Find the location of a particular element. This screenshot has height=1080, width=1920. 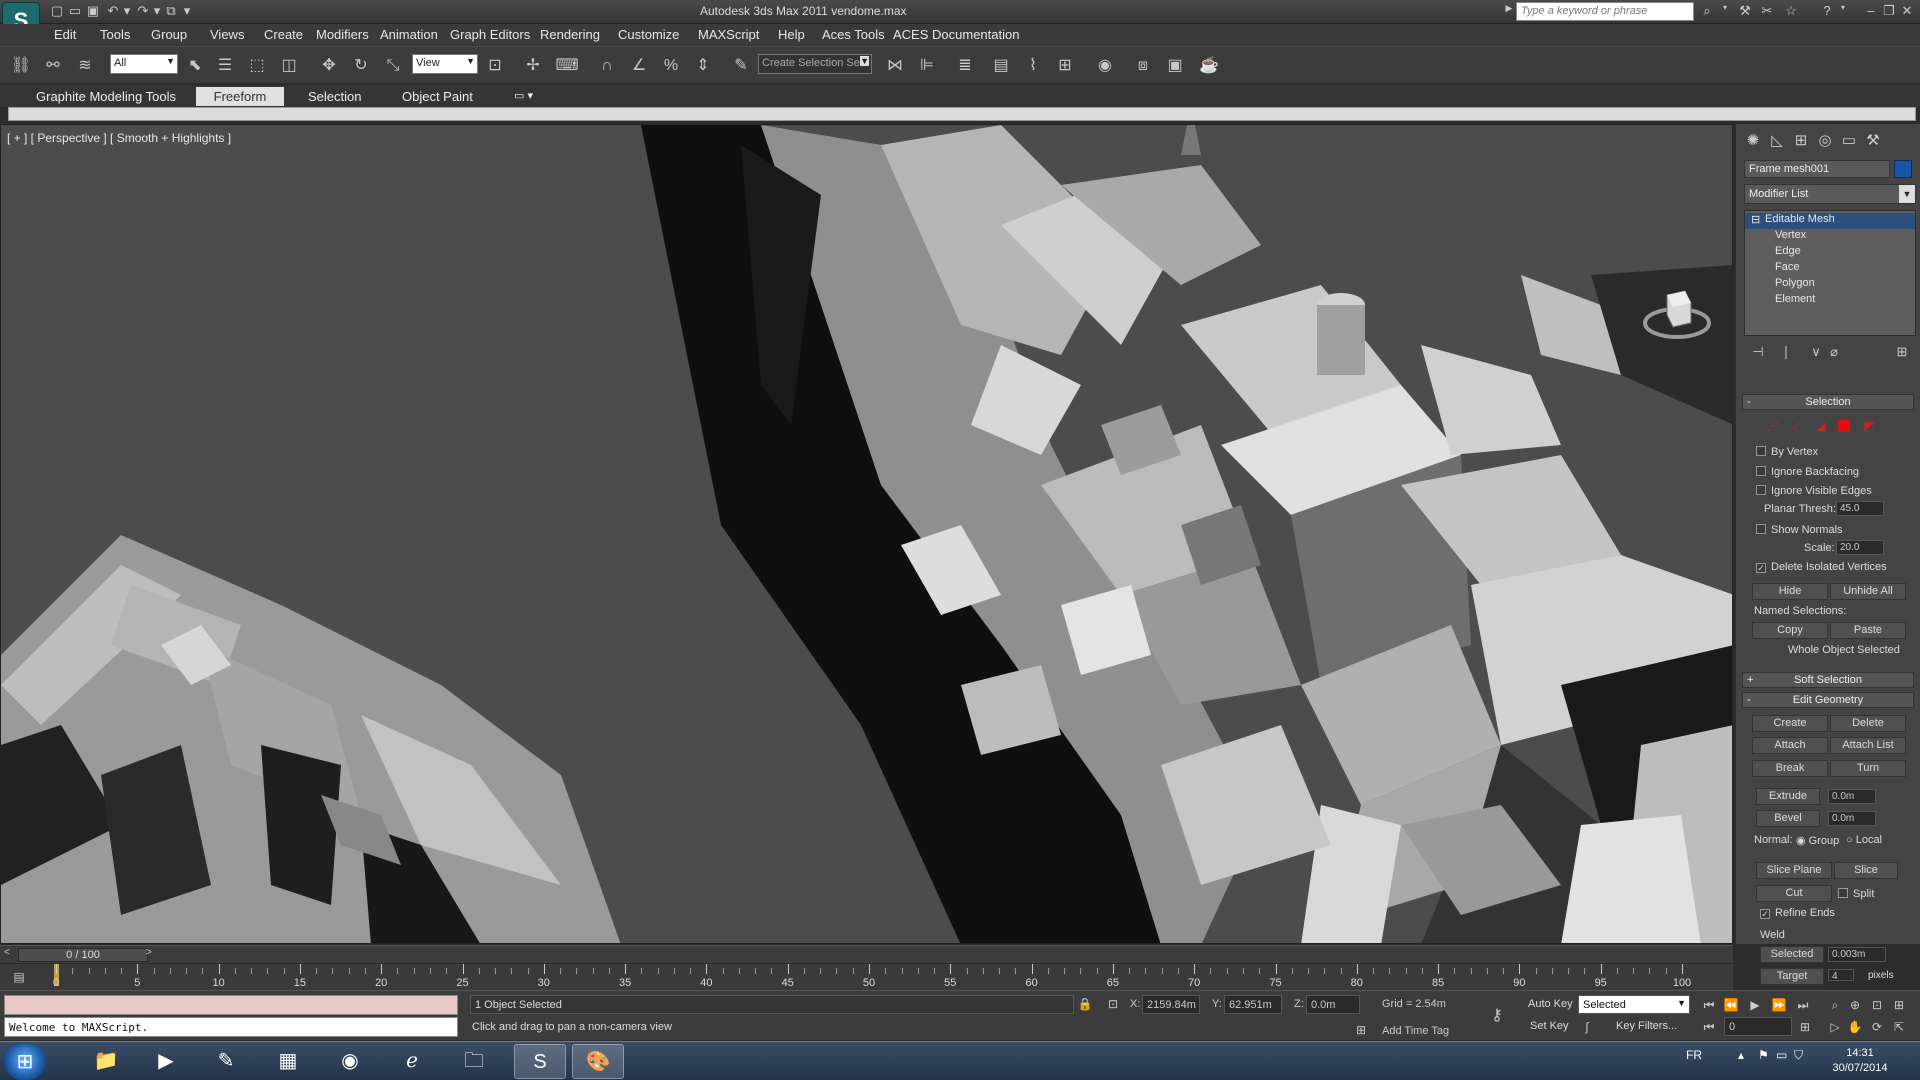

z-coord-field: 0.0m is located at coordinates (1333, 1004).